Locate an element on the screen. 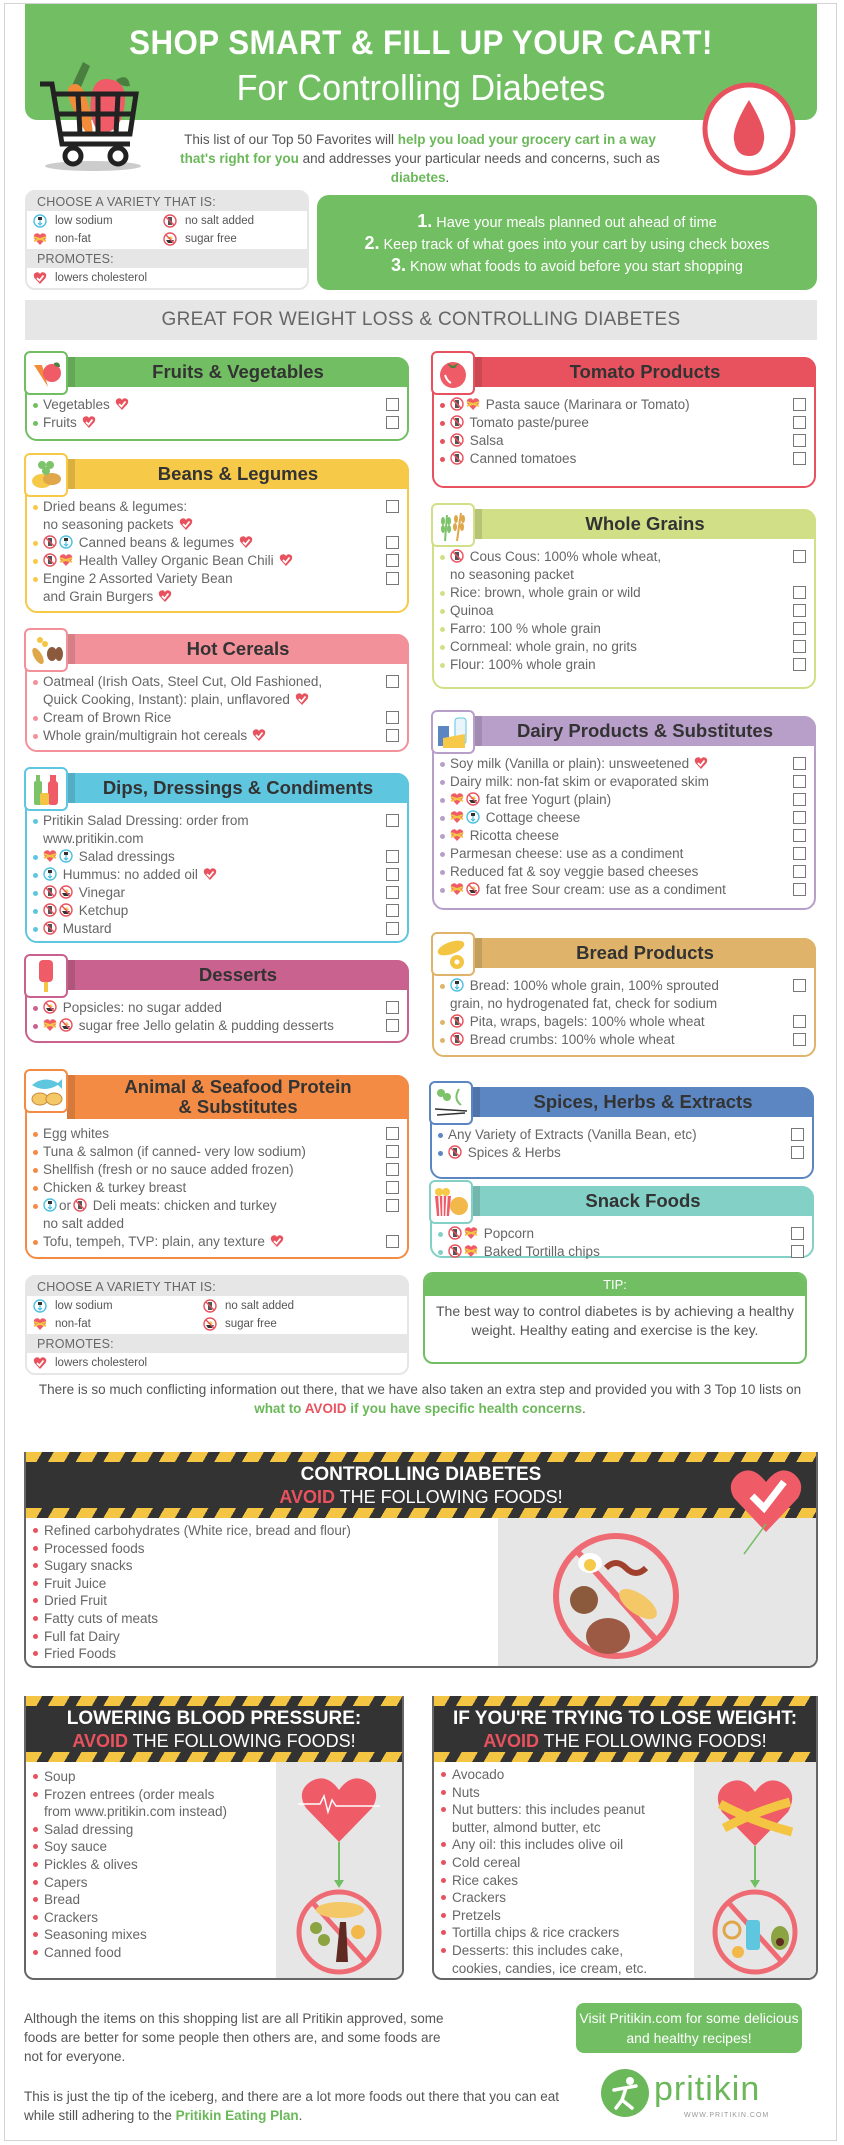 The height and width of the screenshot is (2145, 844). item-label: Salad dressings is located at coordinates (125, 856).